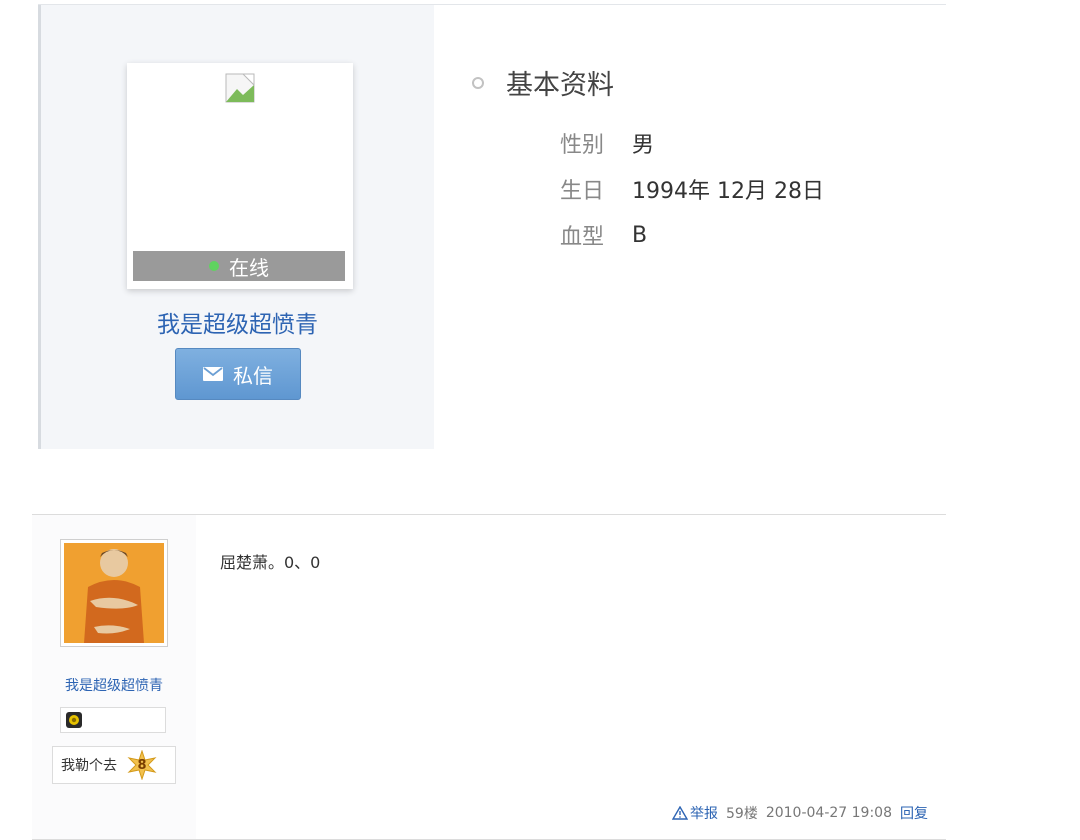 Image resolution: width=1080 pixels, height=840 pixels. I want to click on section-title: 基本资料, so click(560, 85).